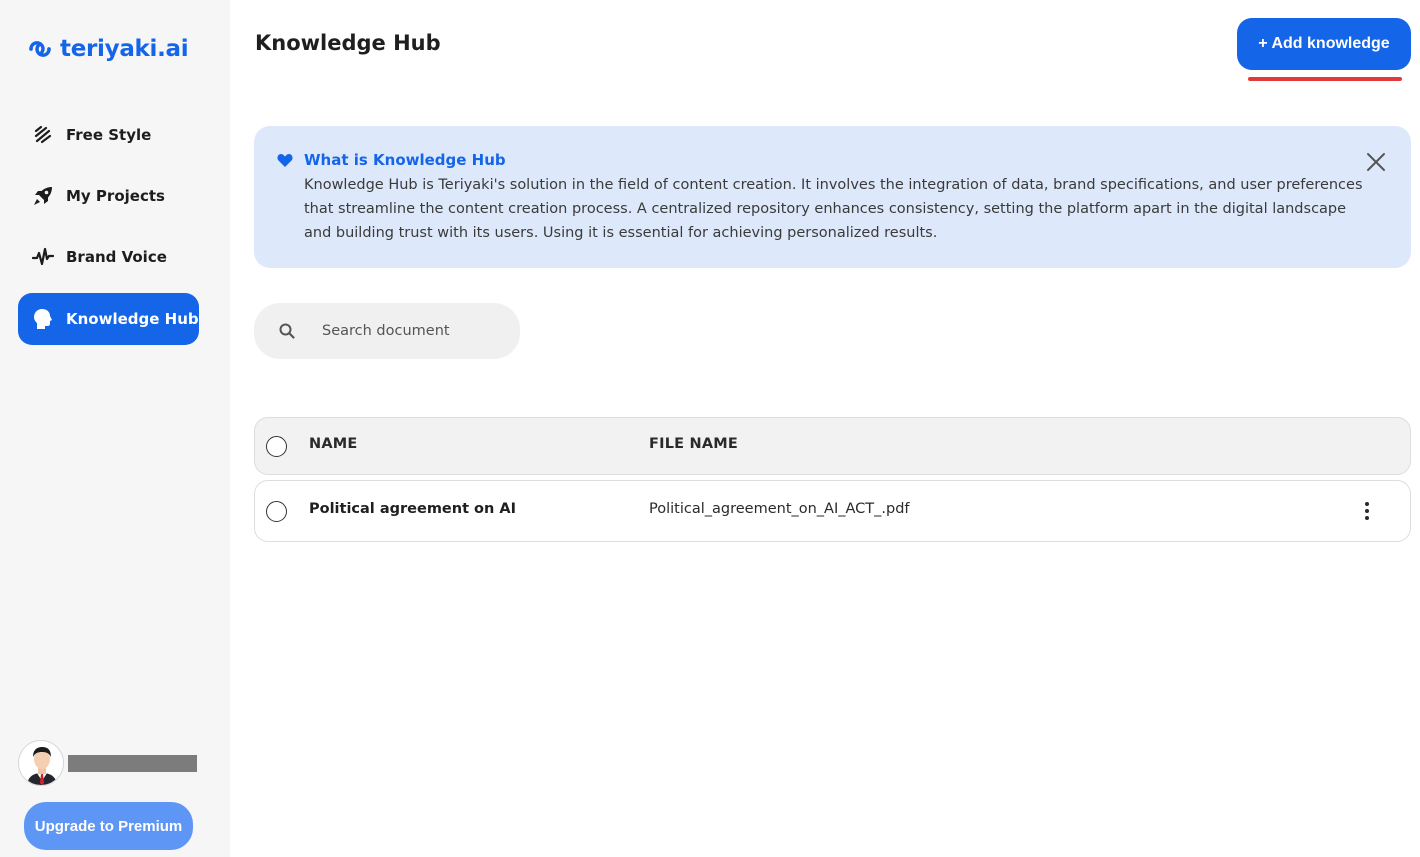 This screenshot has height=857, width=1420. I want to click on sidebar-item-my-projects: My Projects, so click(108, 196).